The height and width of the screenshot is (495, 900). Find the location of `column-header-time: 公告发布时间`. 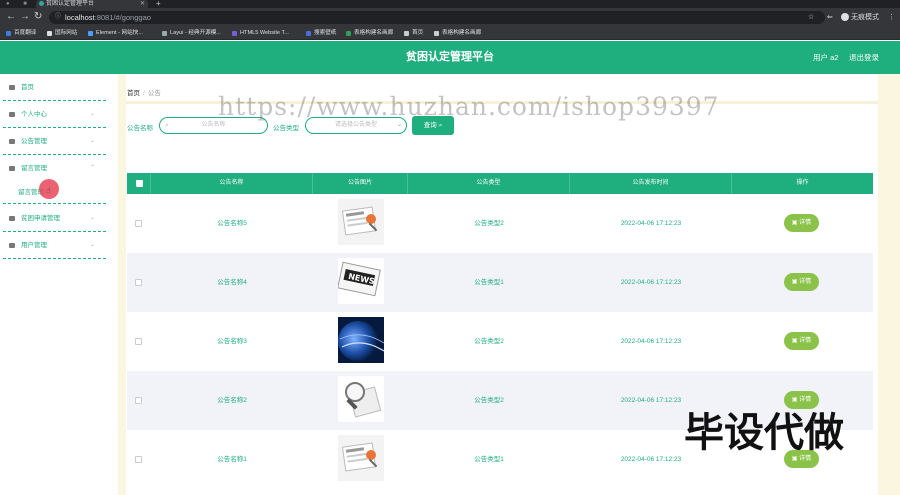

column-header-time: 公告发布时间 is located at coordinates (651, 183).